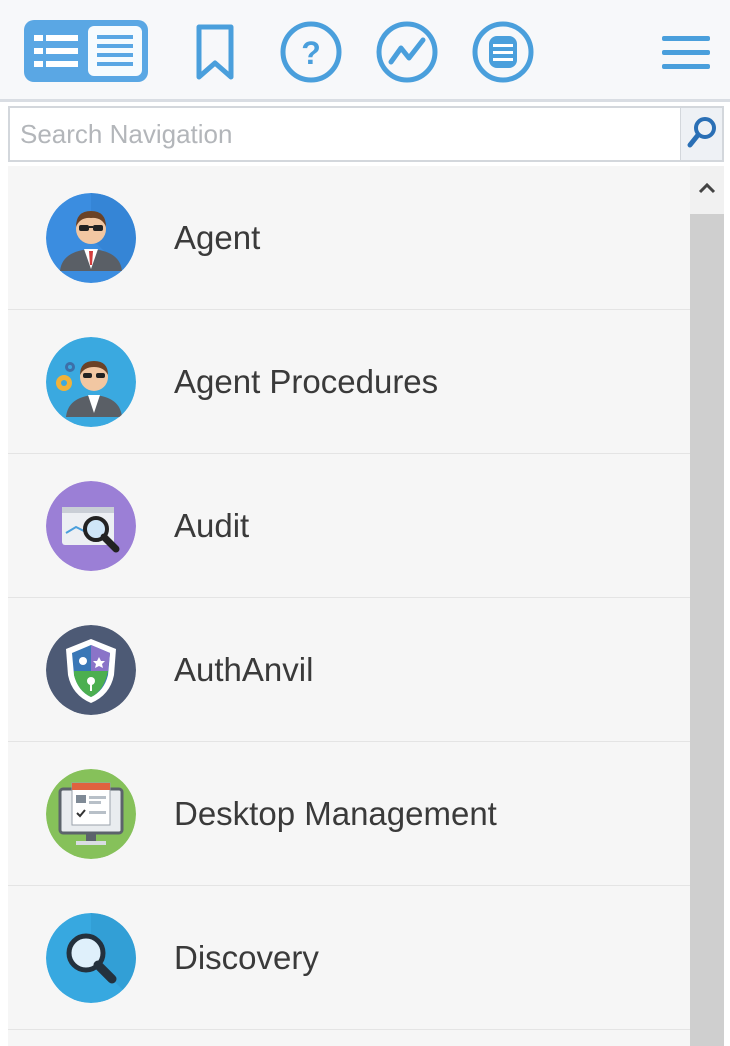  I want to click on agent-icon, so click(91, 237).